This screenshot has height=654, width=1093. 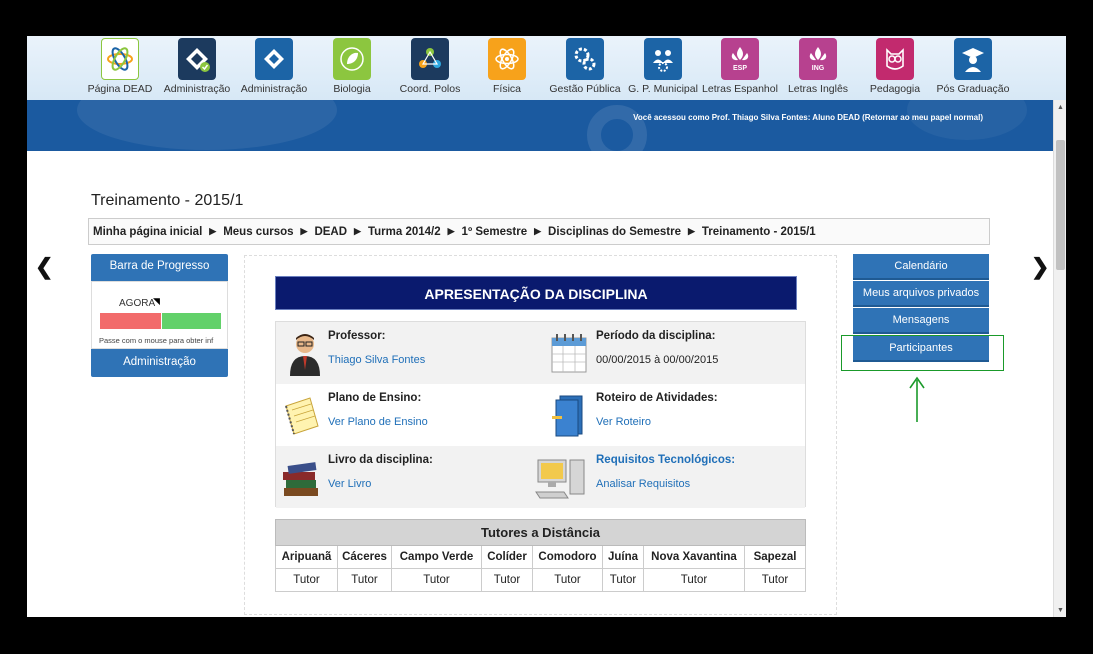 I want to click on breadcrumb-item: Disciplinas do Semestre, so click(x=614, y=232).